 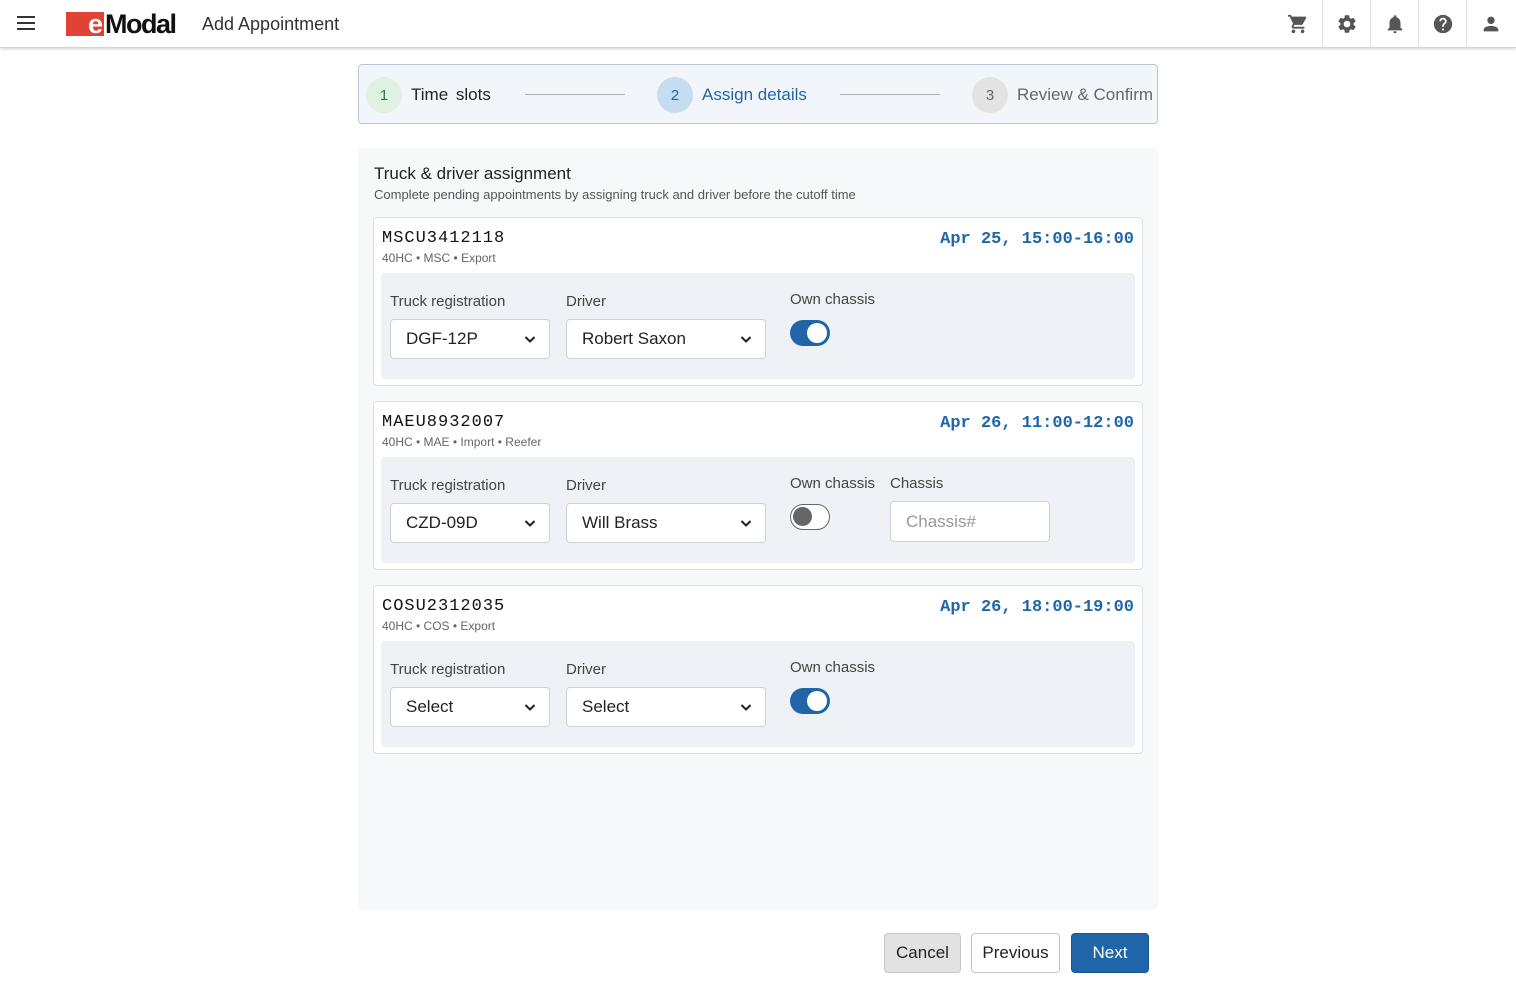 I want to click on appointment-slot: Apr 26, 18:00-19:00, so click(x=1037, y=607).